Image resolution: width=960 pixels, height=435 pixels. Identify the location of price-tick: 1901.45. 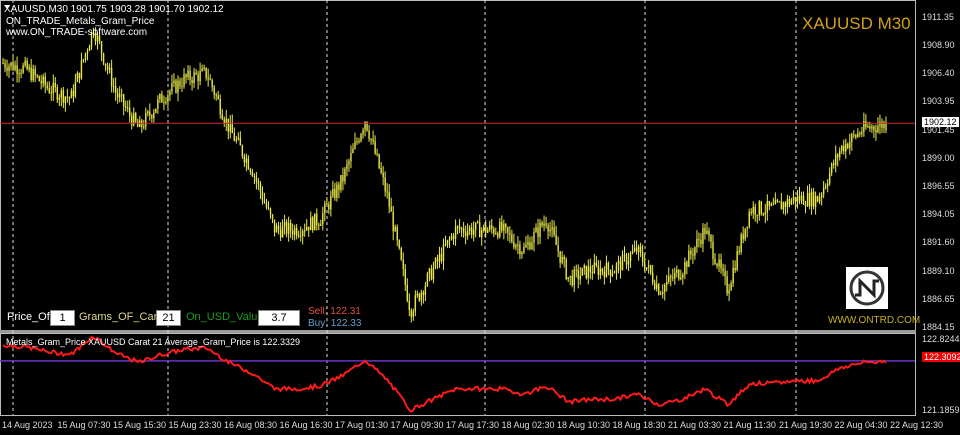
(938, 129).